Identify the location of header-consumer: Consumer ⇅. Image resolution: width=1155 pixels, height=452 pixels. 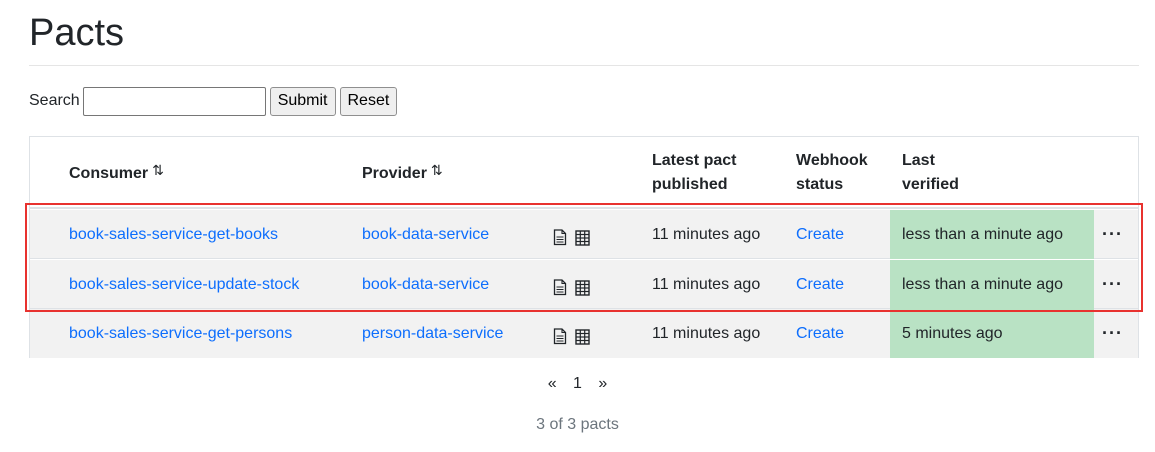
(116, 173).